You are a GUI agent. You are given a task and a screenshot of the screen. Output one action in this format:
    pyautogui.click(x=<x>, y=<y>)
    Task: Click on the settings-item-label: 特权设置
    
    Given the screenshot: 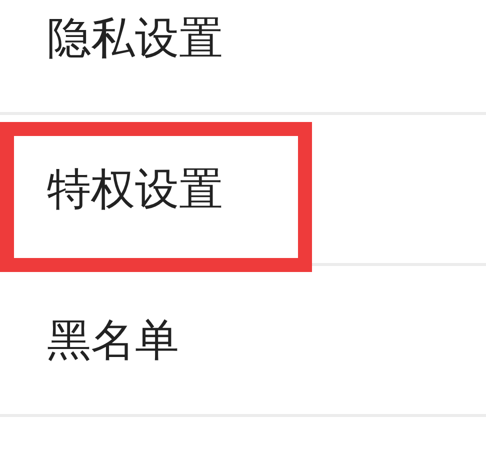 What is the action you would take?
    pyautogui.click(x=135, y=189)
    